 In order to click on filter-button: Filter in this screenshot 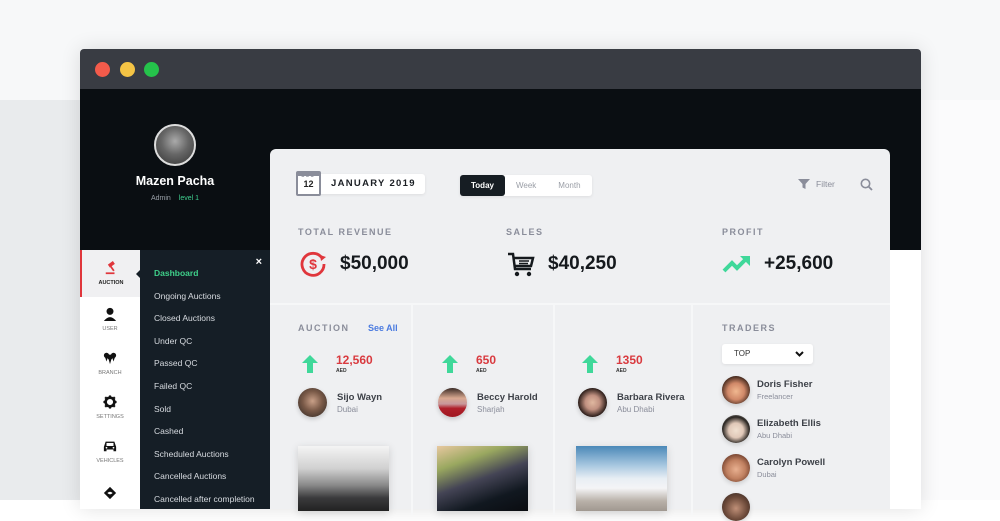, I will do `click(816, 184)`.